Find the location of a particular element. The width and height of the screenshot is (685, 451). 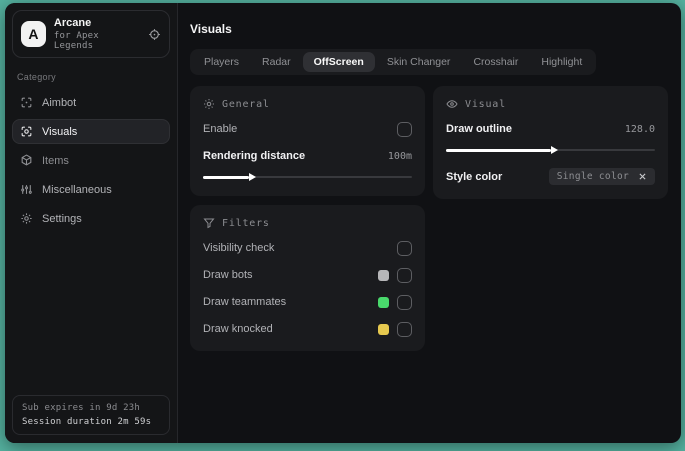

app-meta: Arcane for Apex Legends is located at coordinates (97, 34).